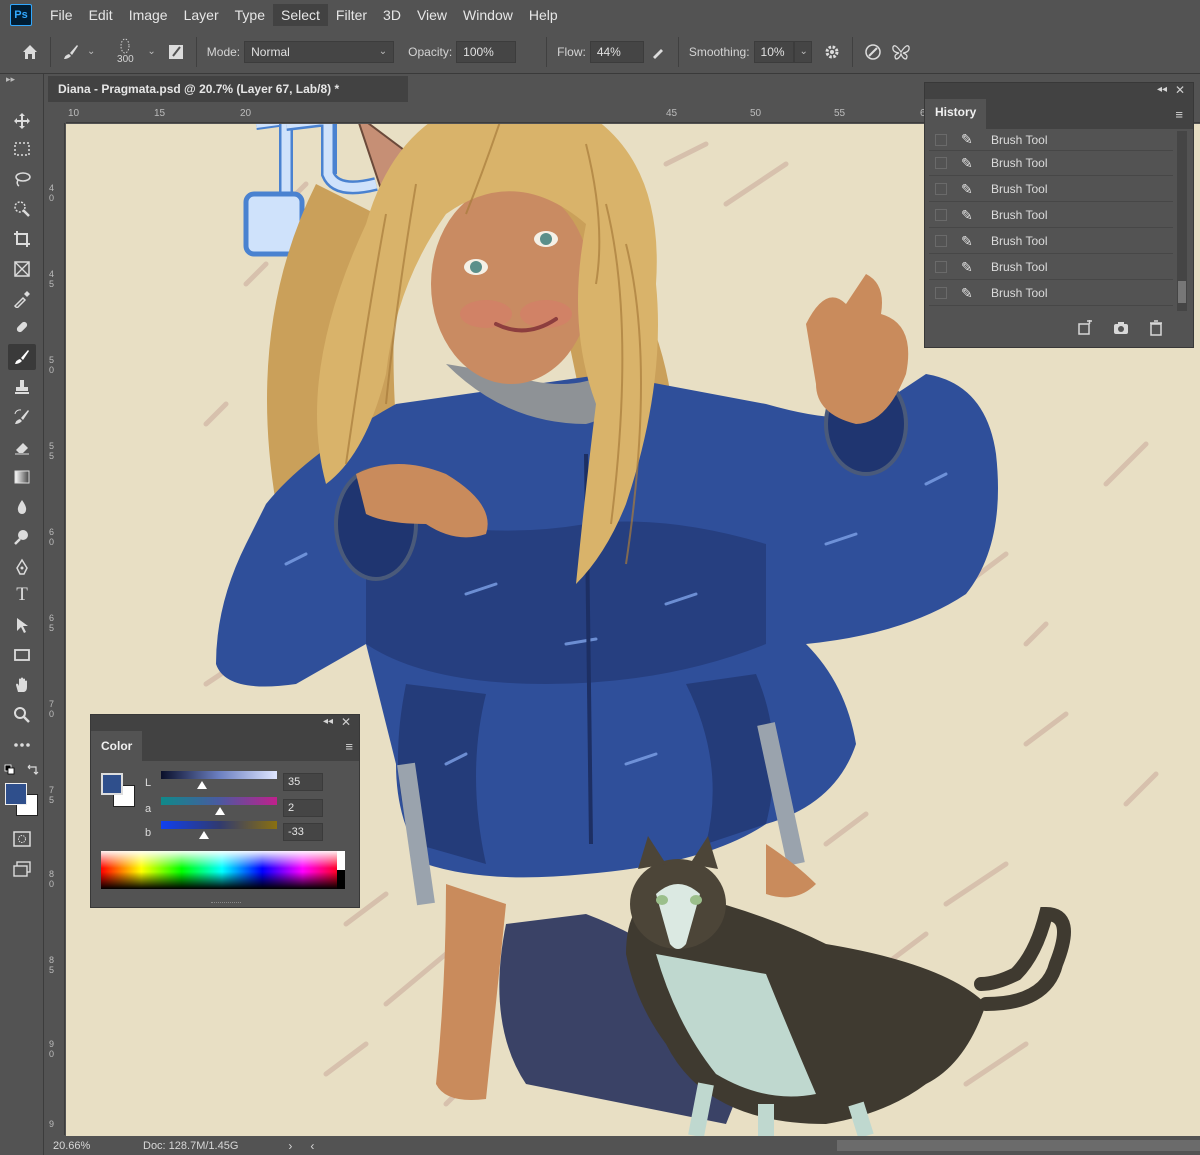 Image resolution: width=1200 pixels, height=1155 pixels. What do you see at coordinates (22, 839) in the screenshot?
I see `quick-mask-icon` at bounding box center [22, 839].